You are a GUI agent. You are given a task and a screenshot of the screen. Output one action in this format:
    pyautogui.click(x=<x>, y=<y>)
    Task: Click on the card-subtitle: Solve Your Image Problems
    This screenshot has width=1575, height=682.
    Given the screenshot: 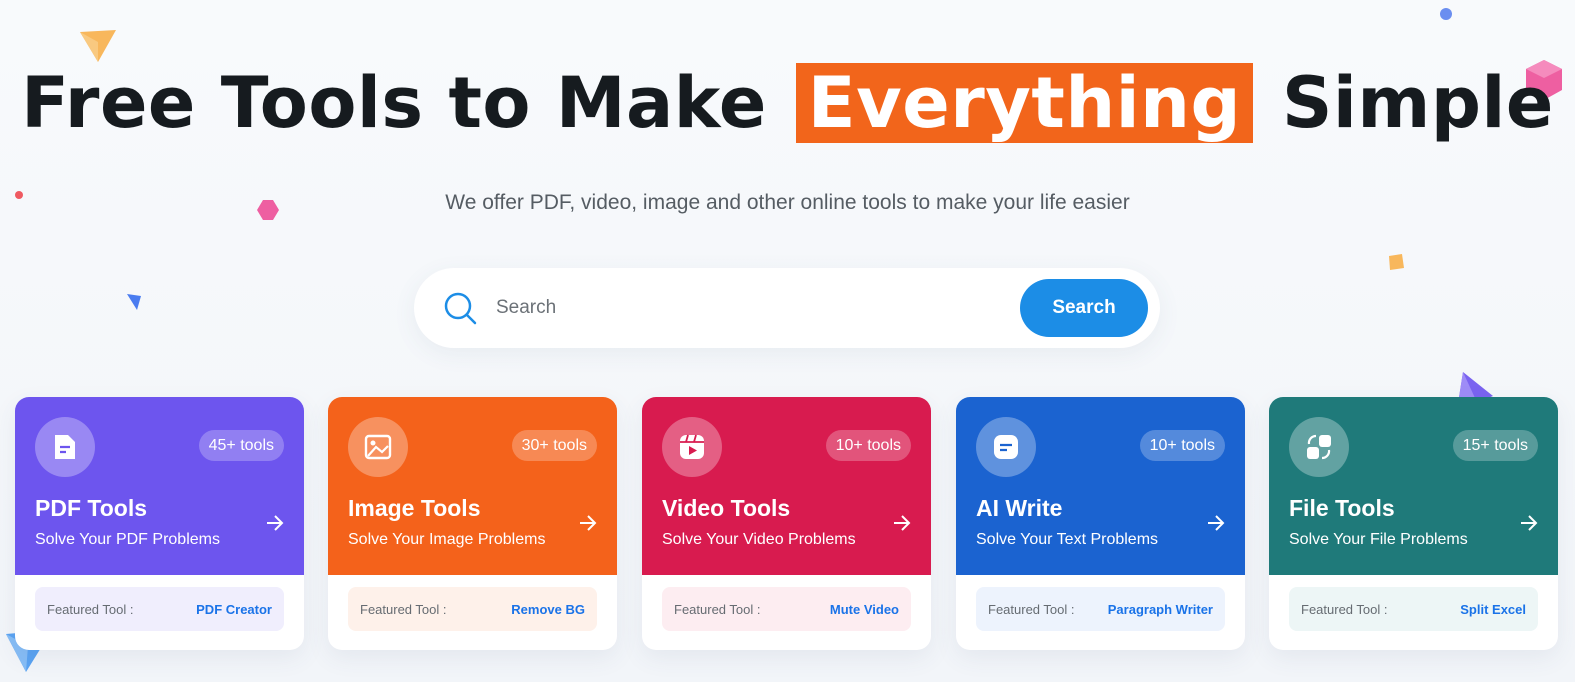 What is the action you would take?
    pyautogui.click(x=447, y=539)
    